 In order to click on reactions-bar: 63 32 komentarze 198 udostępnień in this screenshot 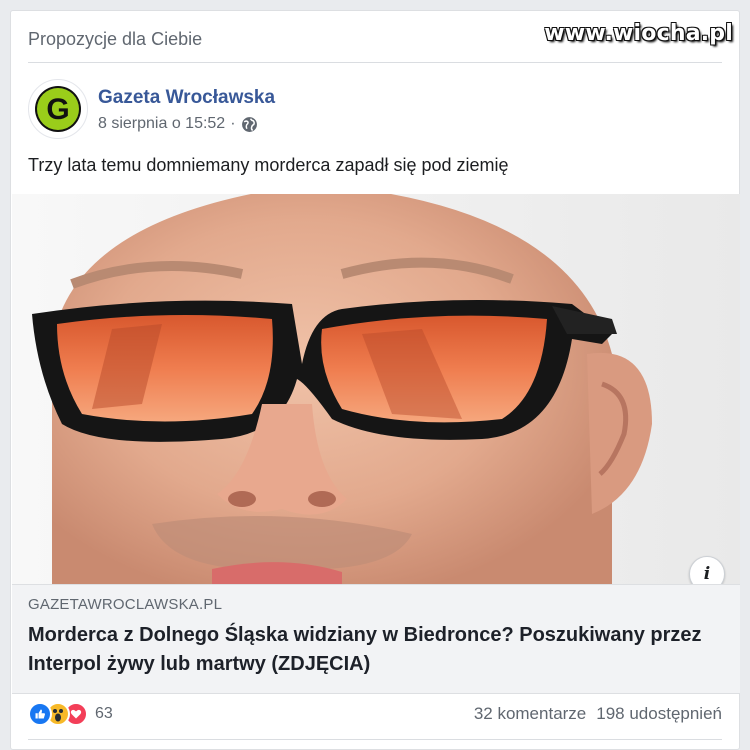, I will do `click(375, 714)`.